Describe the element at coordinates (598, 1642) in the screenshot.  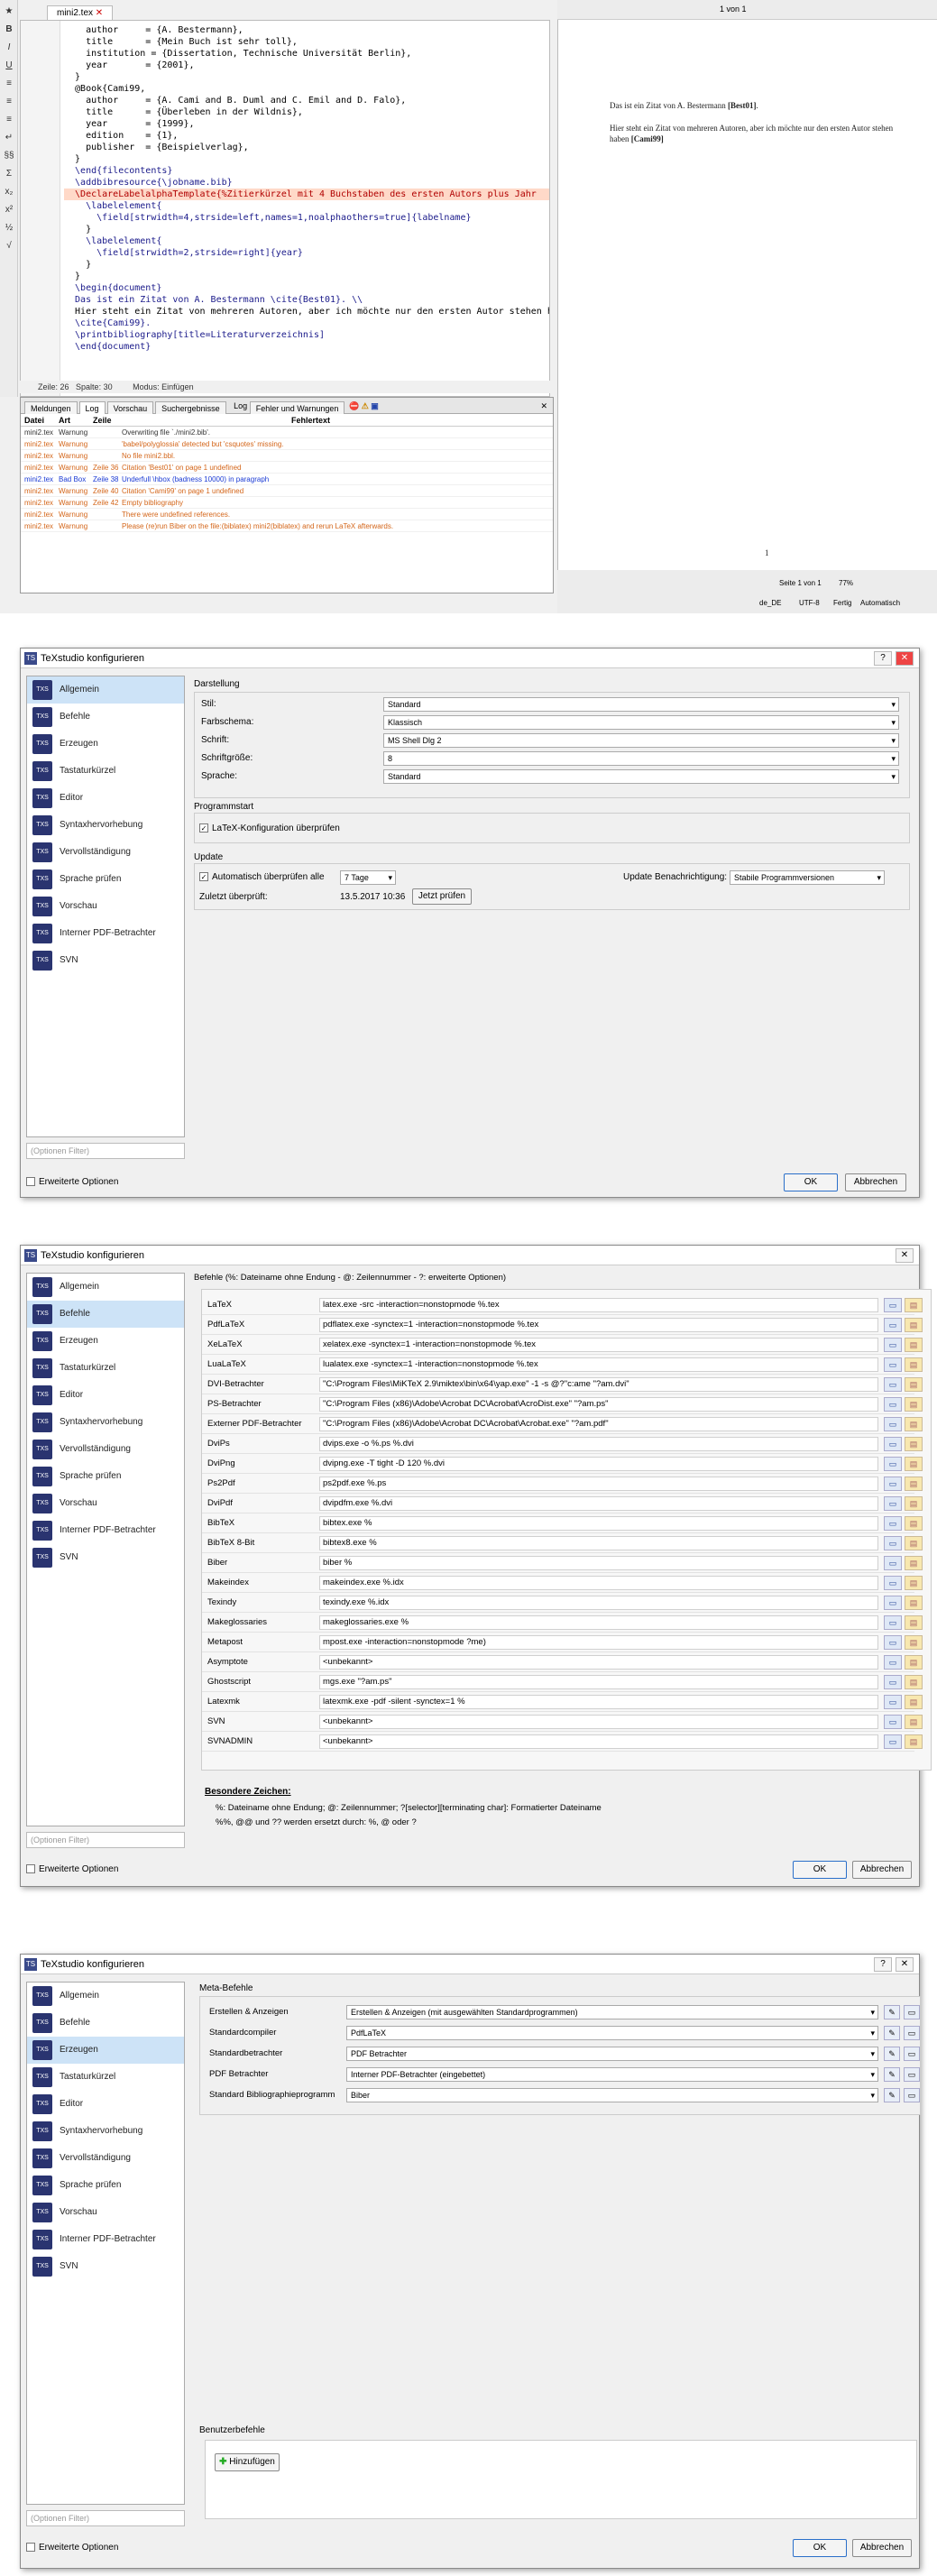
I see `command-field: mpost.exe -interaction=nonstopmode ?me)` at that location.